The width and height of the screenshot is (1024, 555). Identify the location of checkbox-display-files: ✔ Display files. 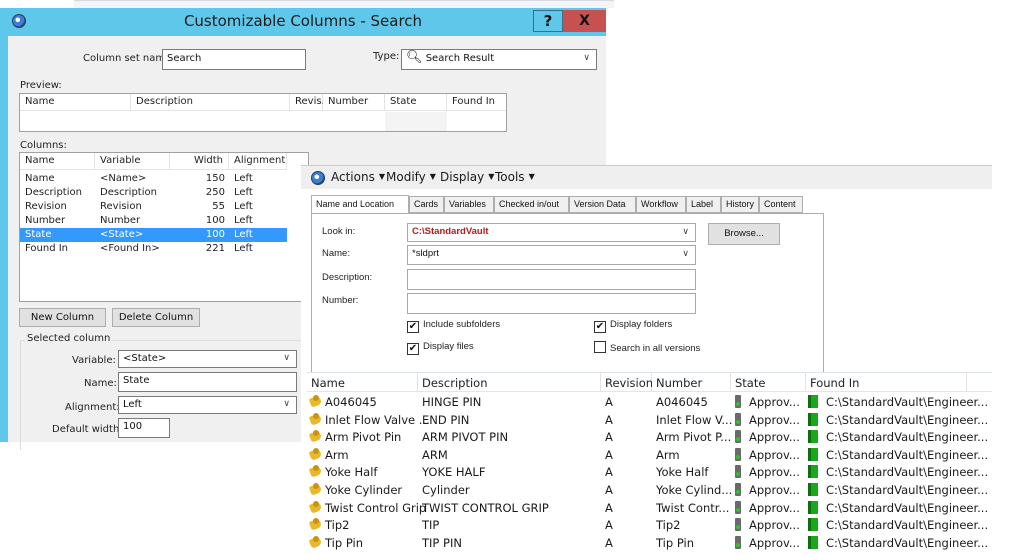
(440, 348).